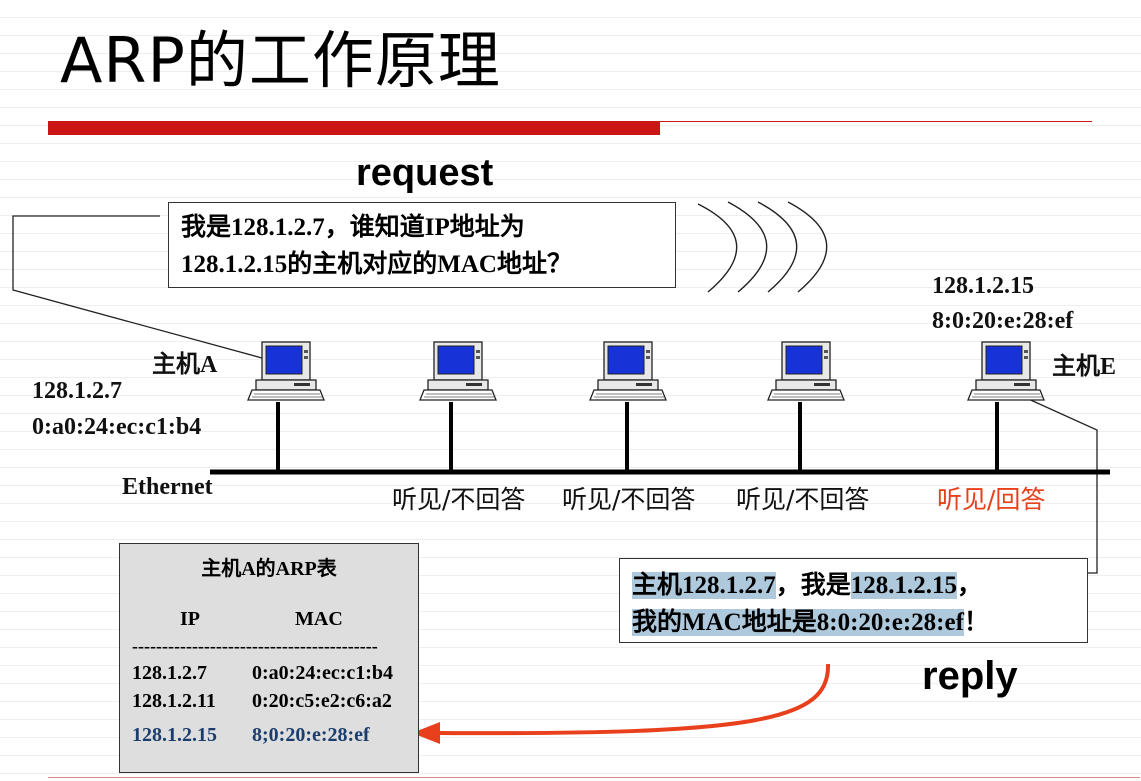 The image size is (1141, 781). Describe the element at coordinates (353, 227) in the screenshot. I see `request-line-1: 我是128.1.2.7，谁知道IP地址为` at that location.